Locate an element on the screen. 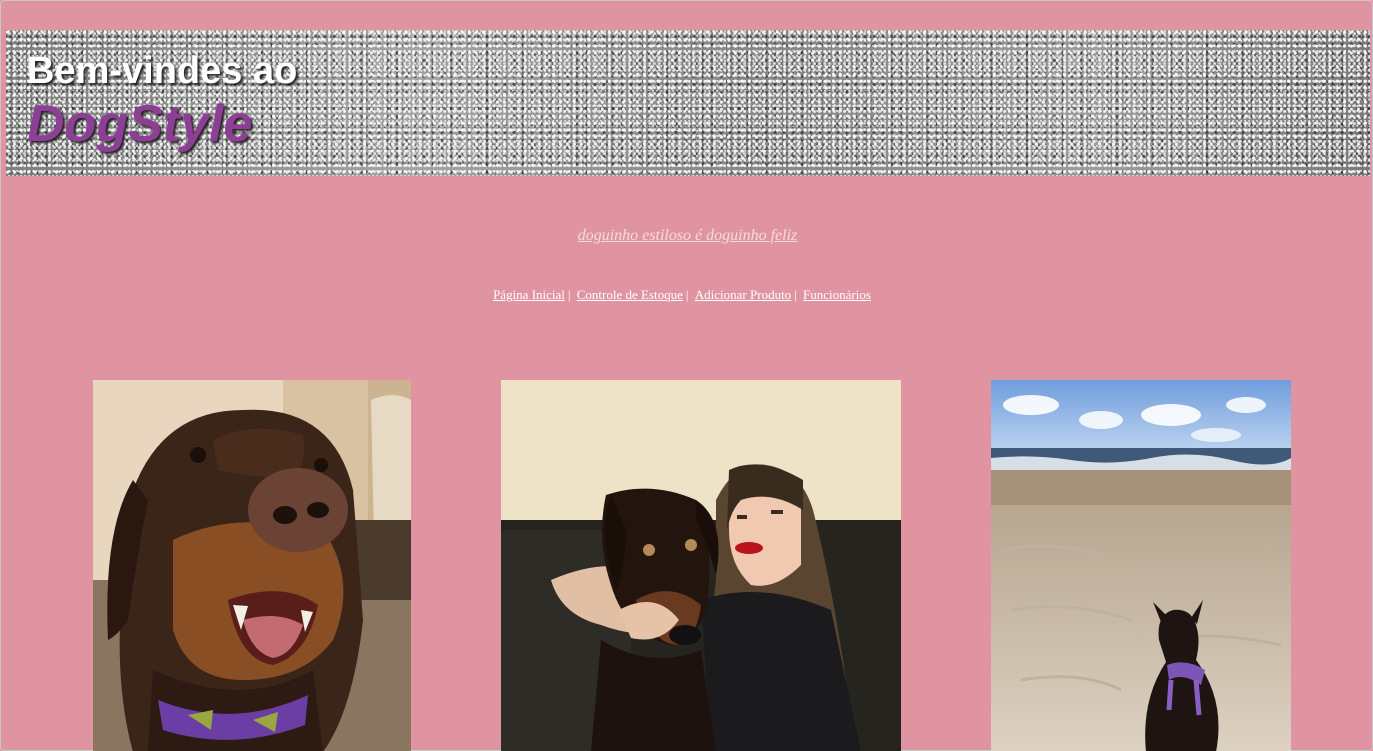  welcome-heading: Bem-vindes ao is located at coordinates (162, 71).